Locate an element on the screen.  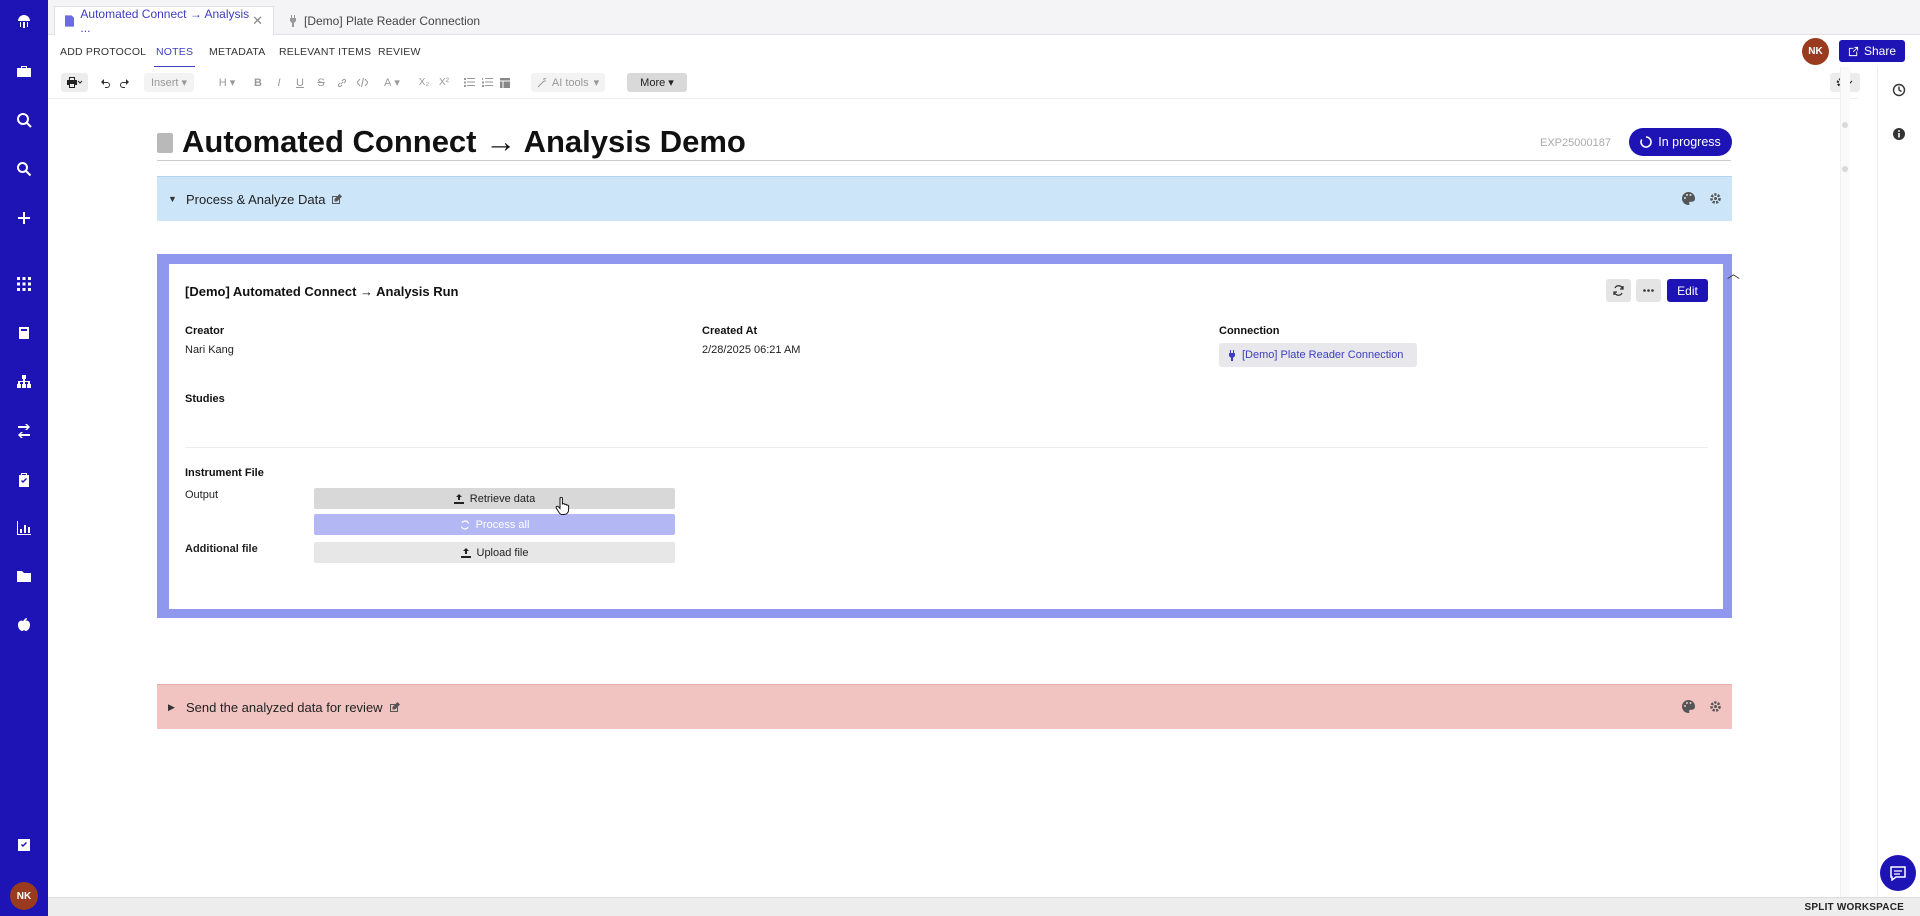
creator-value: Nari Kang is located at coordinates (209, 350).